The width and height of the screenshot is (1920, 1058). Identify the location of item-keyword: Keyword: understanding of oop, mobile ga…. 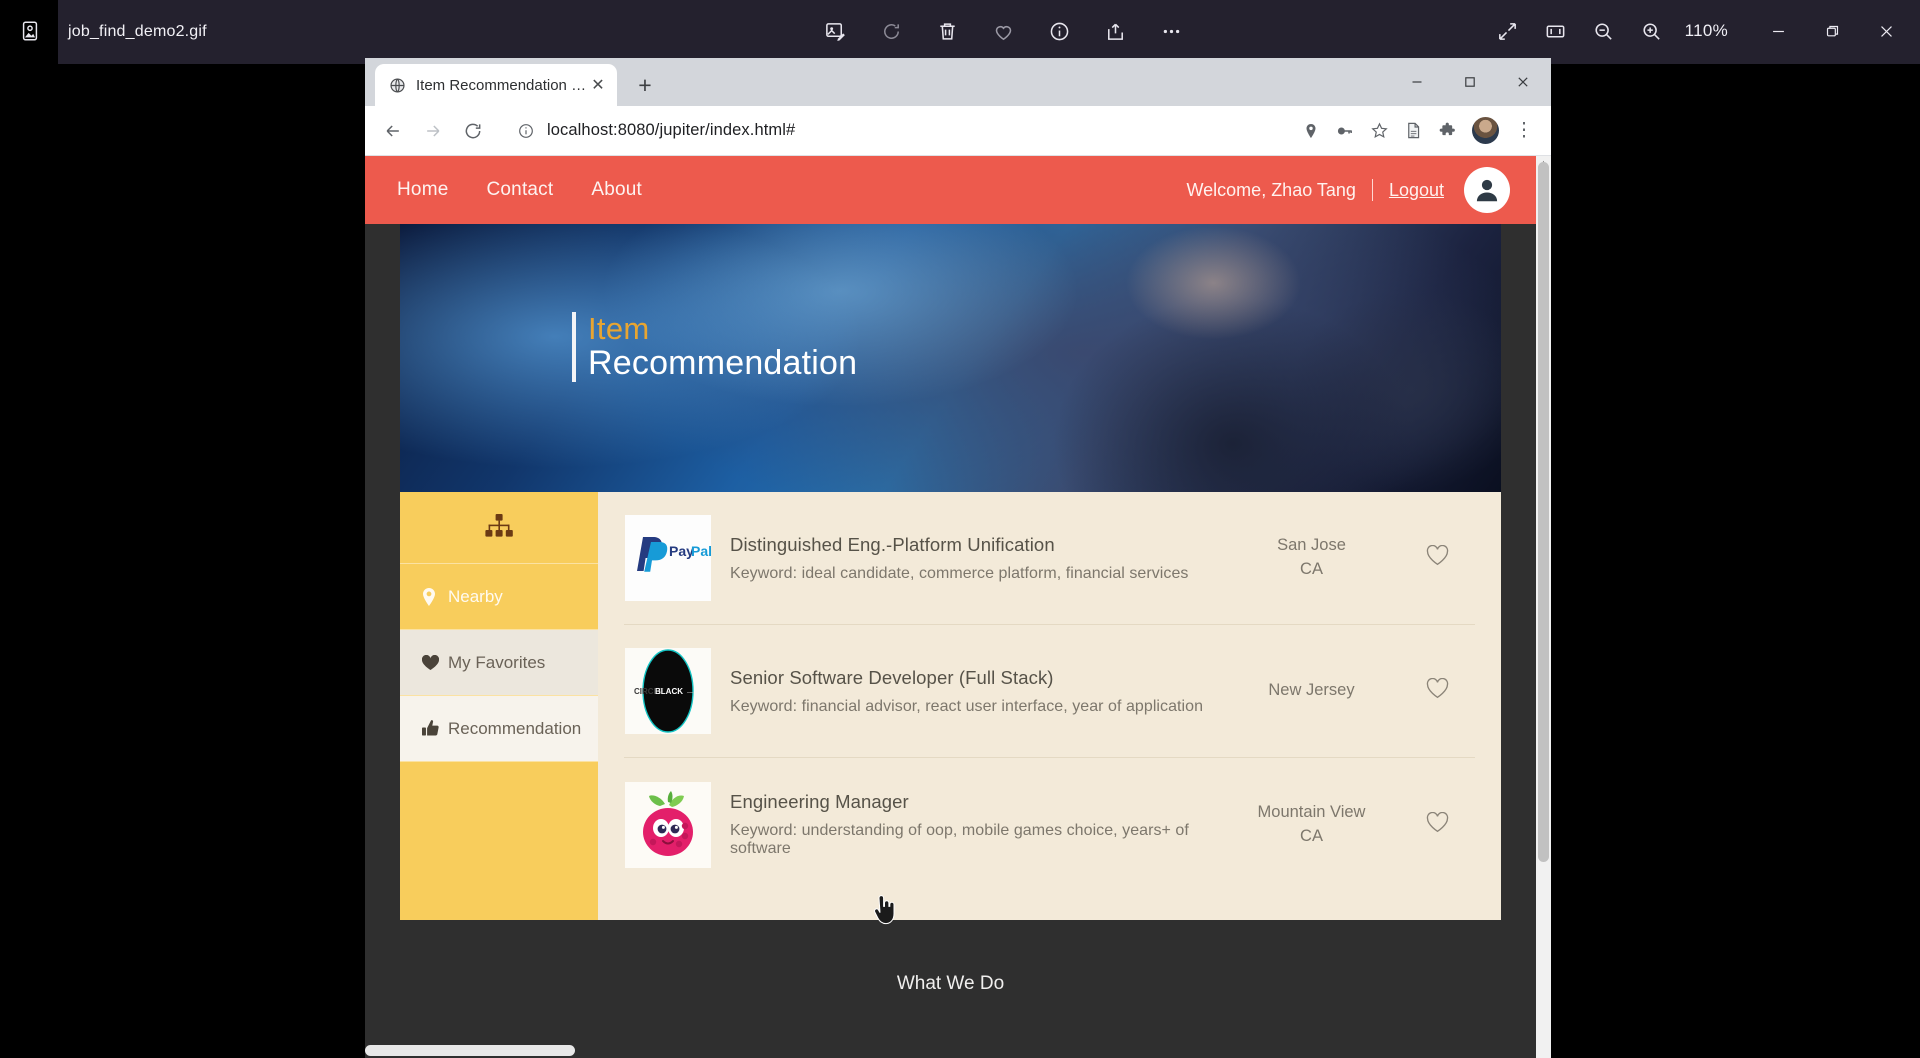
(977, 840).